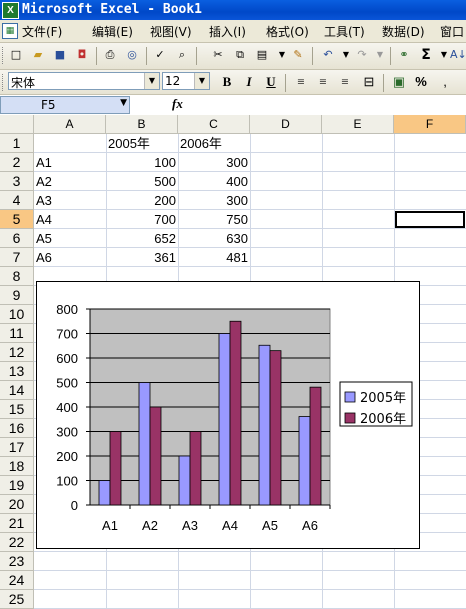 The width and height of the screenshot is (466, 609). Describe the element at coordinates (17, 219) in the screenshot. I see `row-header-5: 5` at that location.